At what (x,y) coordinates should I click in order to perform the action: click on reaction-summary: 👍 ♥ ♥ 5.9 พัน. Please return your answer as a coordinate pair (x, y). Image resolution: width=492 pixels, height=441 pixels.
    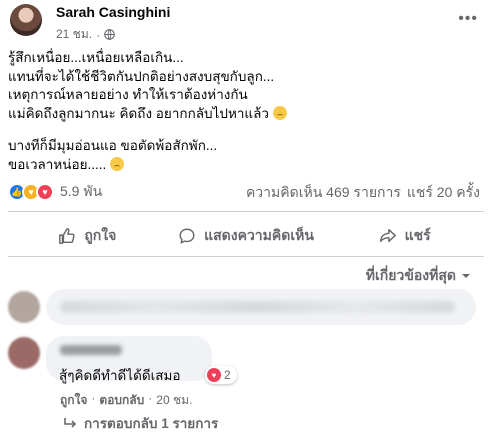
    Looking at the image, I should click on (55, 192).